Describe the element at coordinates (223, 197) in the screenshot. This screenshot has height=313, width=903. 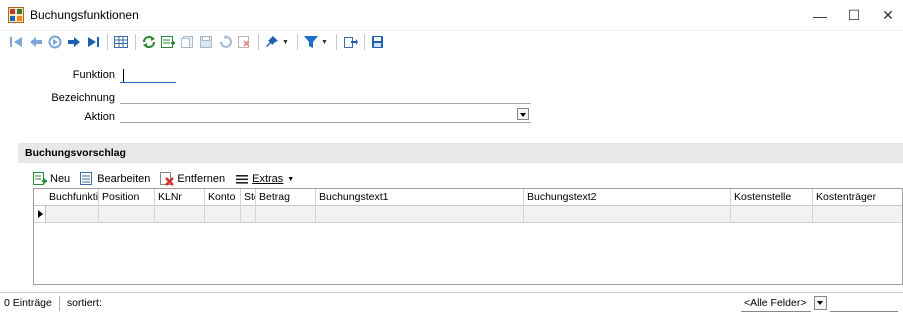
I see `column-header-konto: Konto` at that location.